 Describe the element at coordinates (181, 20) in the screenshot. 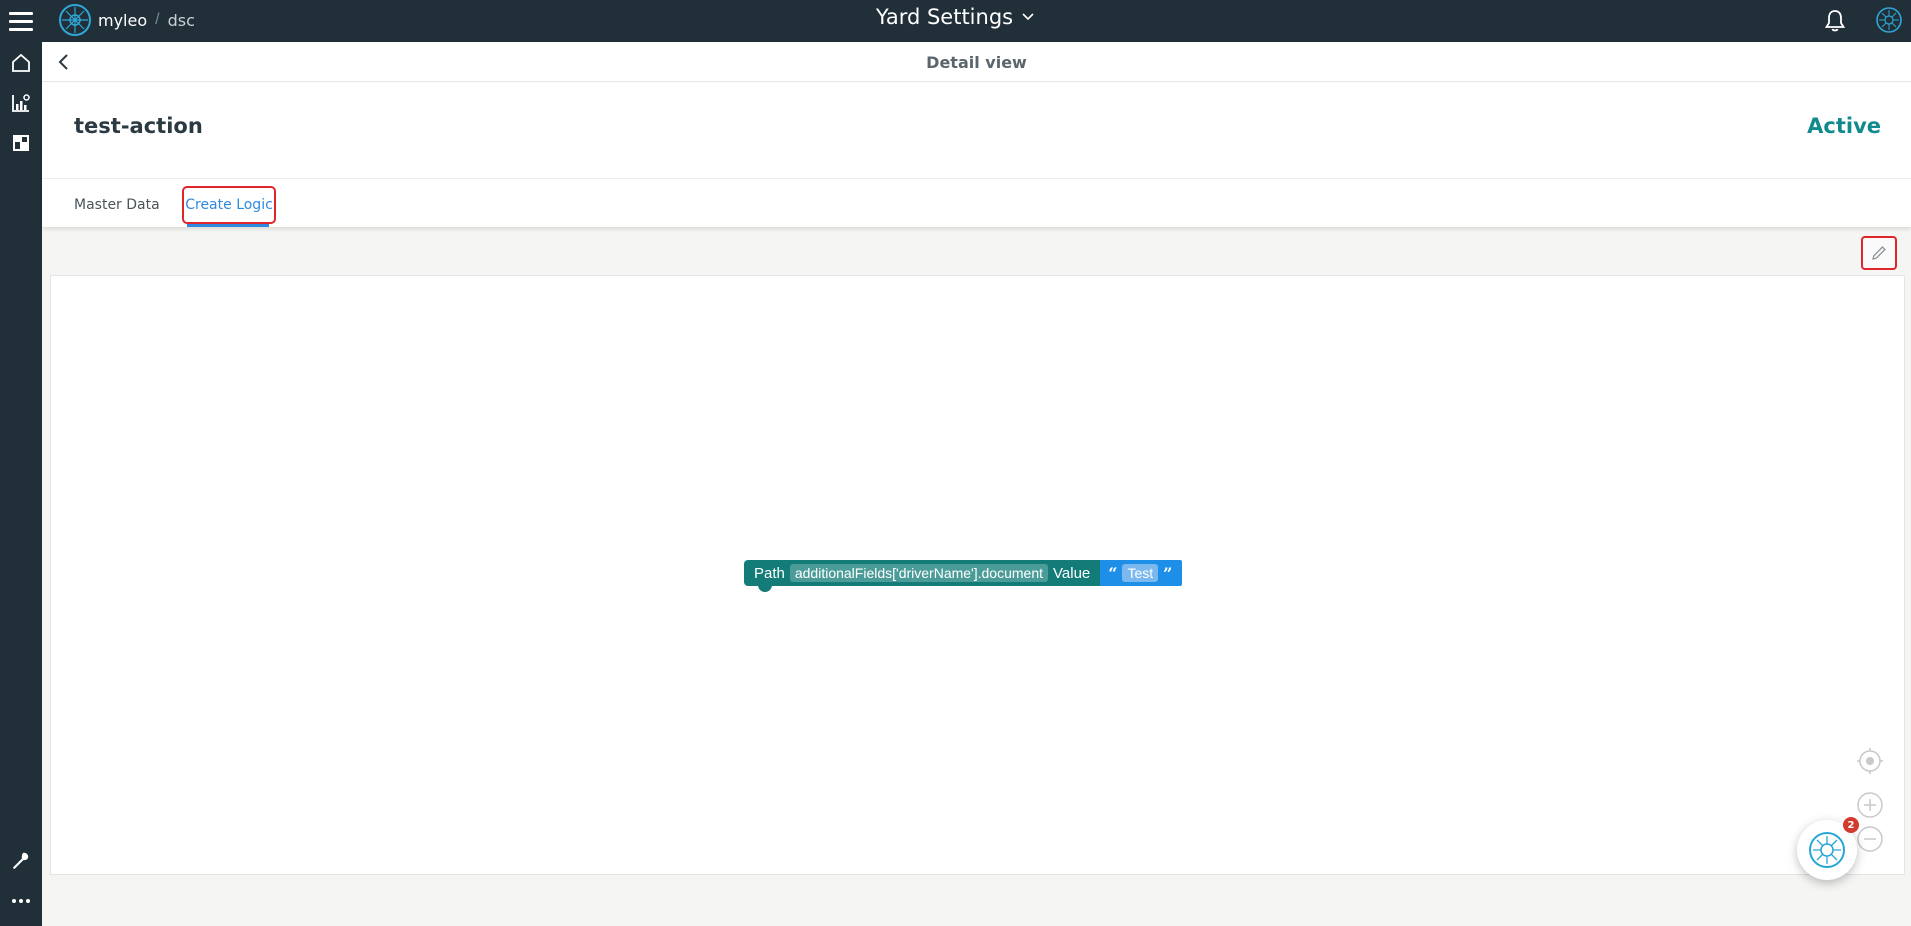

I see `brand-product: dsc` at that location.